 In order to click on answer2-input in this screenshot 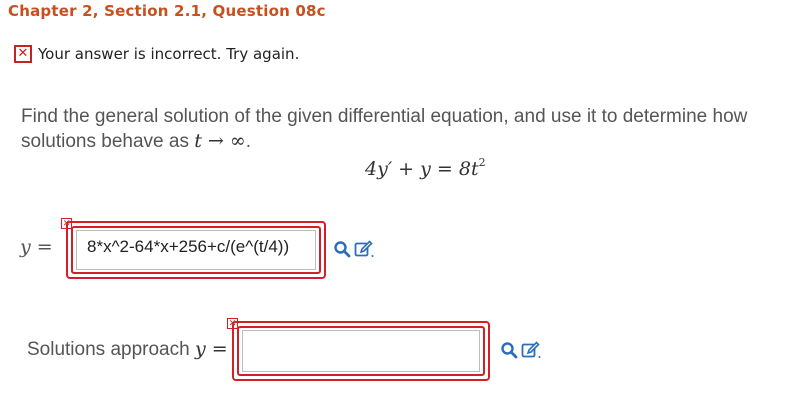, I will do `click(361, 351)`.